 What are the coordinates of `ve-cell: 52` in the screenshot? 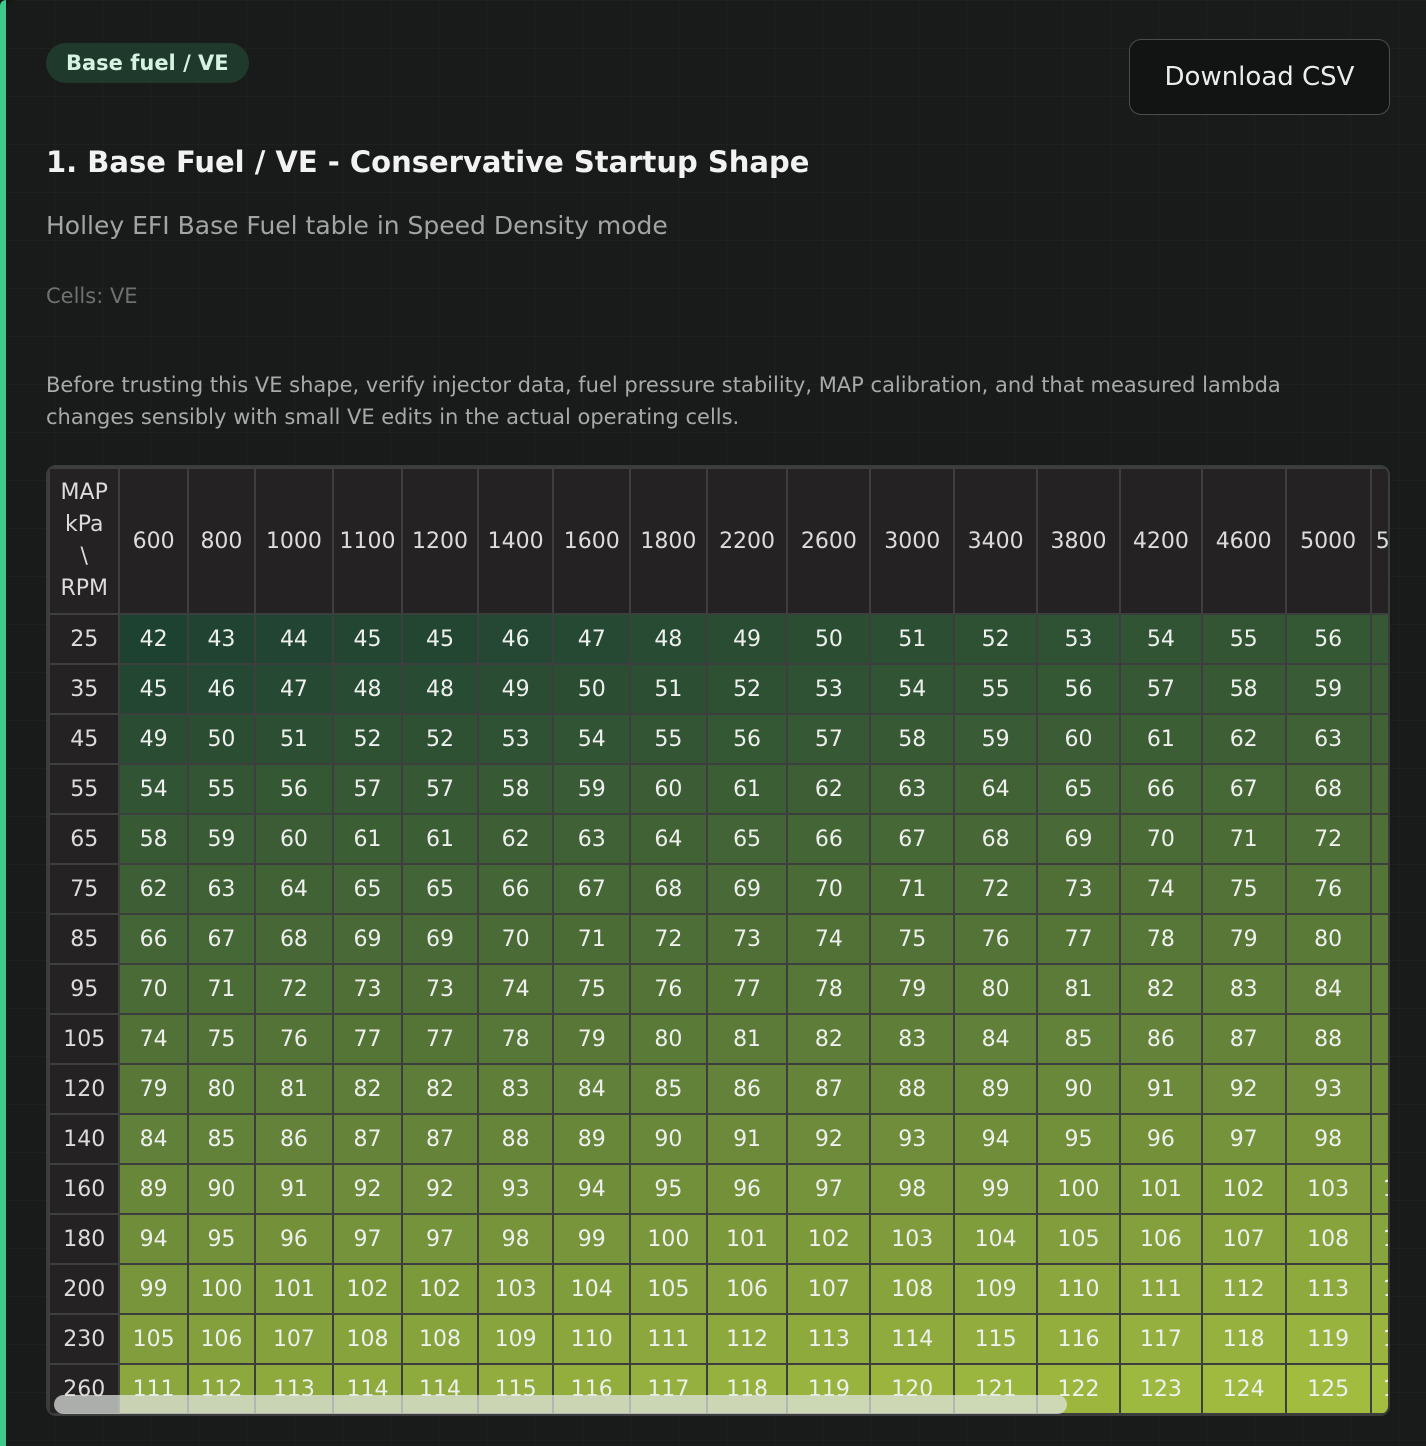 It's located at (440, 739).